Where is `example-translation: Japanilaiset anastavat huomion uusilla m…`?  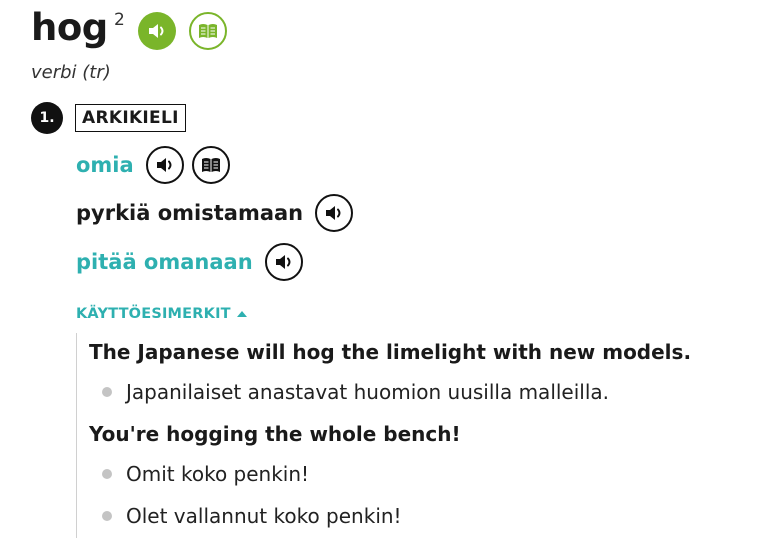 example-translation: Japanilaiset anastavat huomion uusilla m… is located at coordinates (355, 392).